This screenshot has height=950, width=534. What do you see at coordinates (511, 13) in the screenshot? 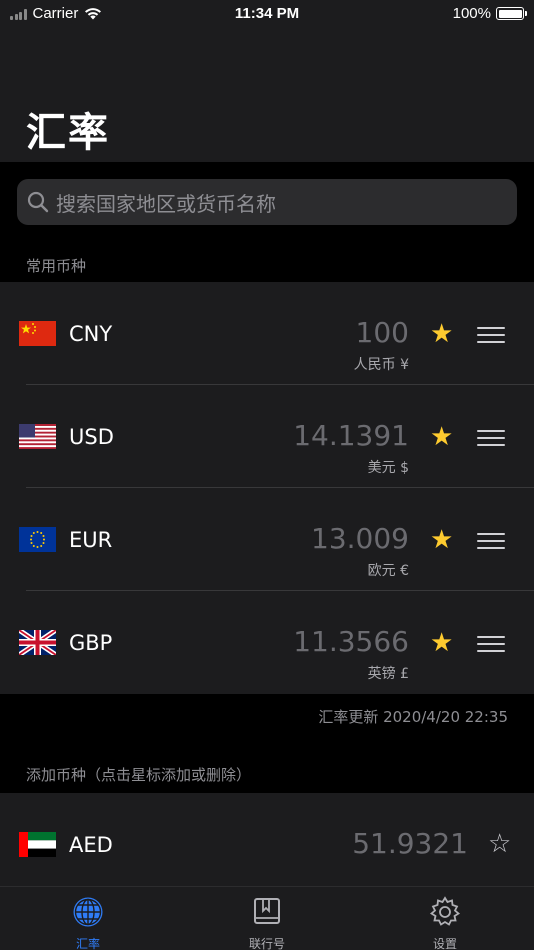
I see `battery-icon` at bounding box center [511, 13].